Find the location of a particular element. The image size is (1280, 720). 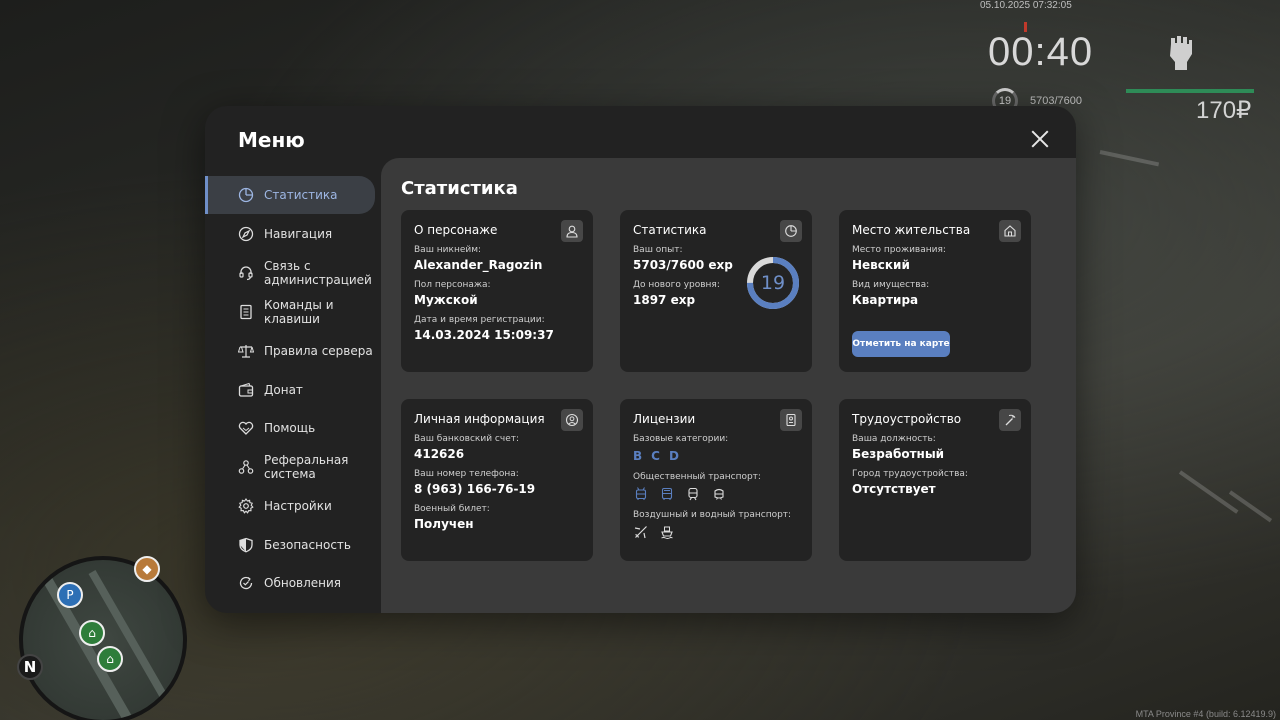

sidebar-item-label: Обновления is located at coordinates (303, 583).